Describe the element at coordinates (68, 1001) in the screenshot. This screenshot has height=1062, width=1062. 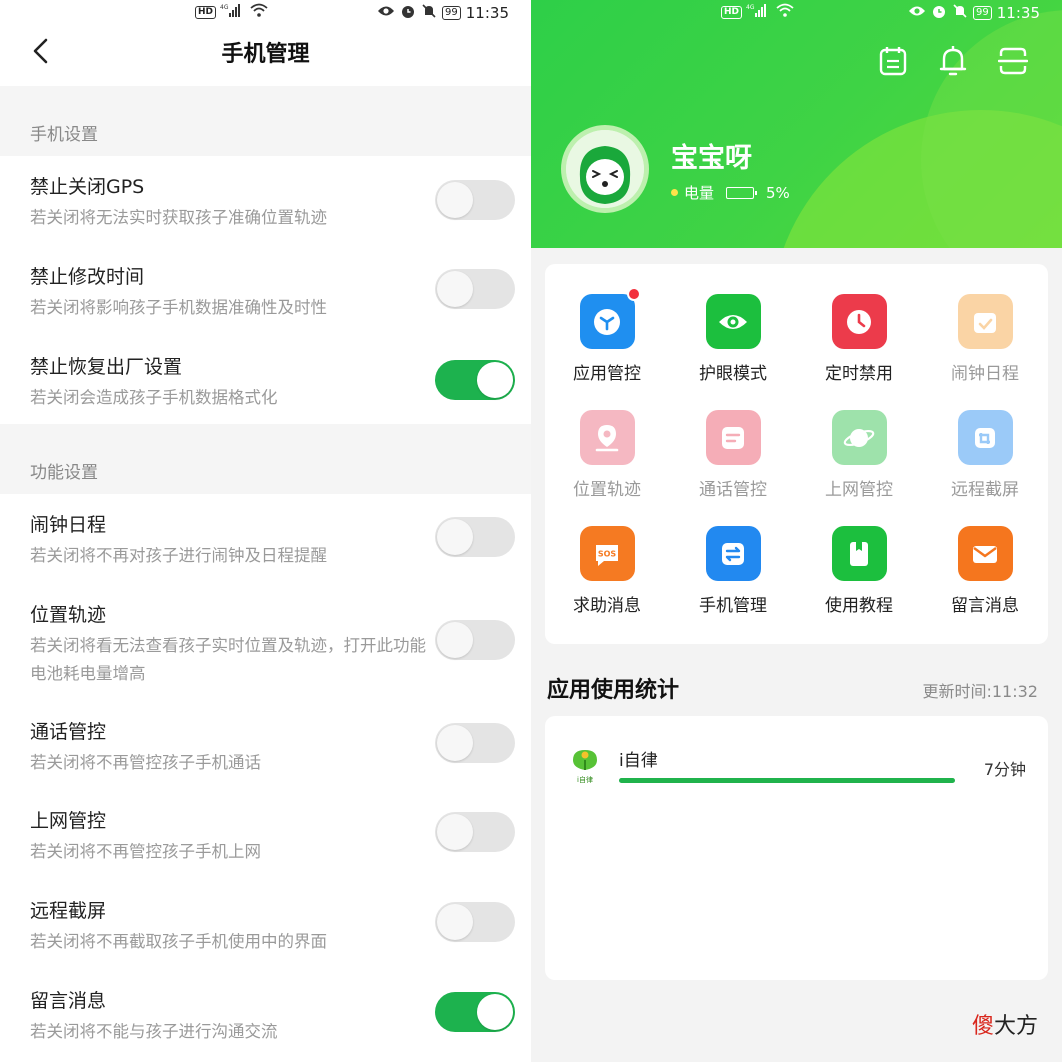
I see `setting-title: 留言消息` at that location.